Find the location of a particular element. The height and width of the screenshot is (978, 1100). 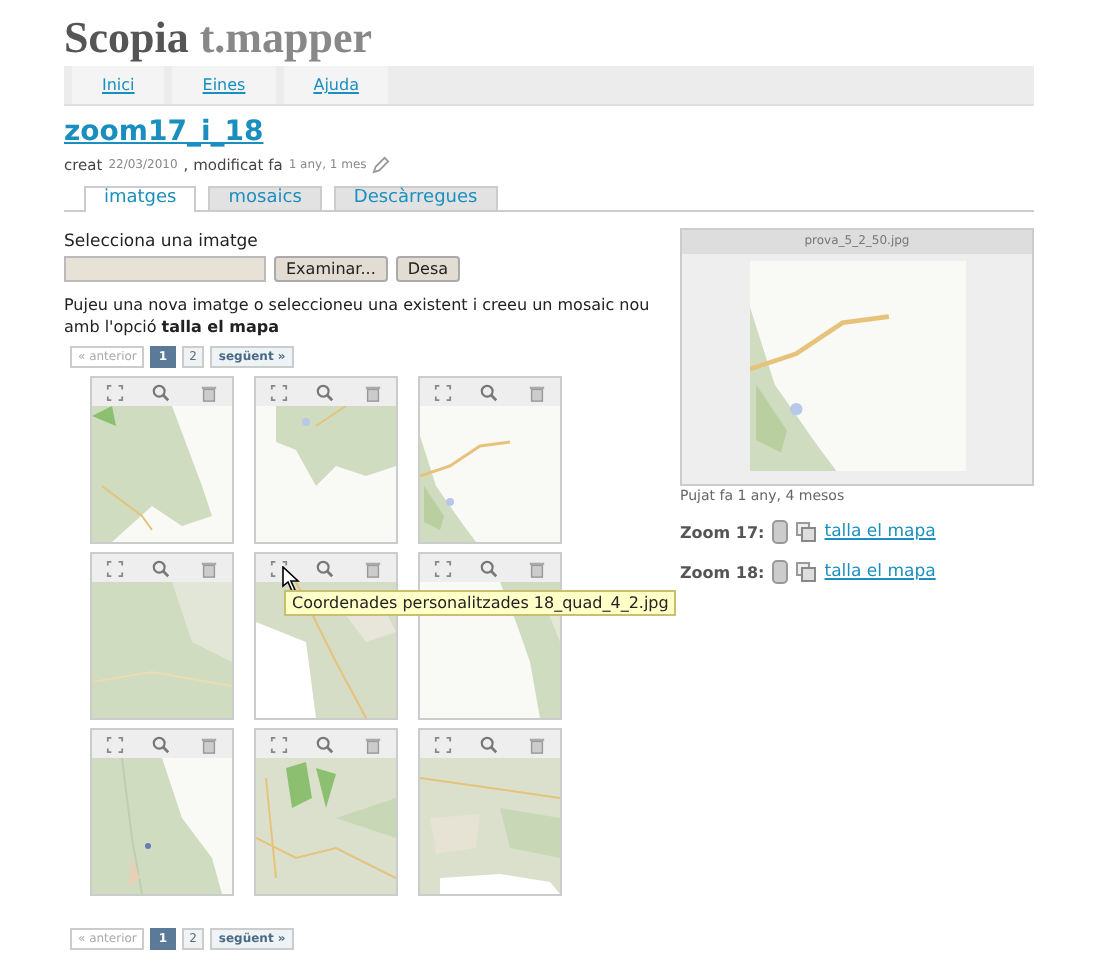

tab: imatges is located at coordinates (140, 199).